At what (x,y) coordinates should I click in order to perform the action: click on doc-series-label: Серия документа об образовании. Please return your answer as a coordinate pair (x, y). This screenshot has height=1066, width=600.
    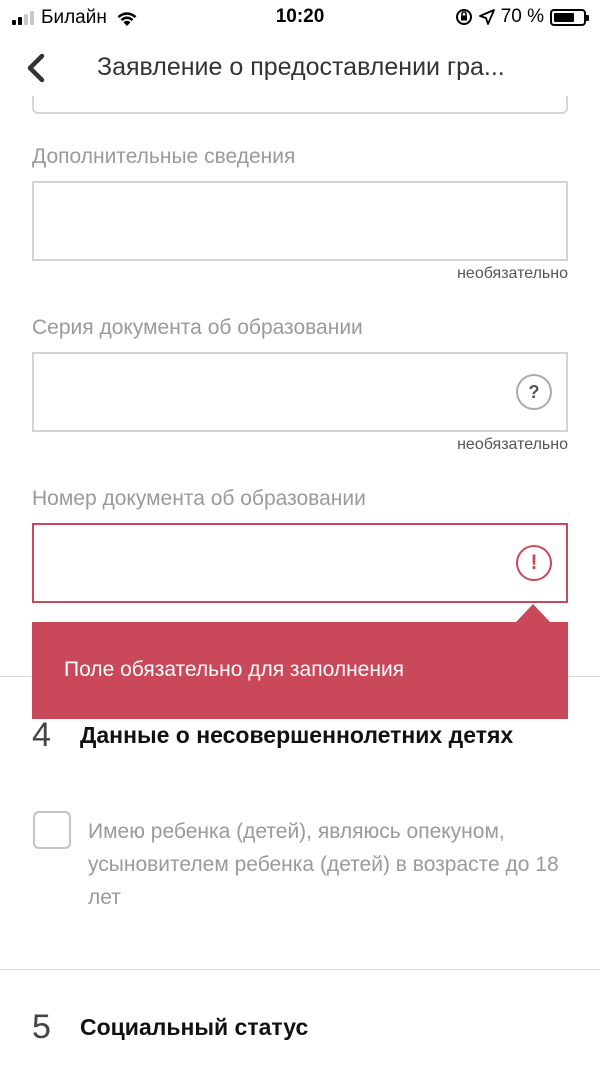
    Looking at the image, I should click on (197, 327).